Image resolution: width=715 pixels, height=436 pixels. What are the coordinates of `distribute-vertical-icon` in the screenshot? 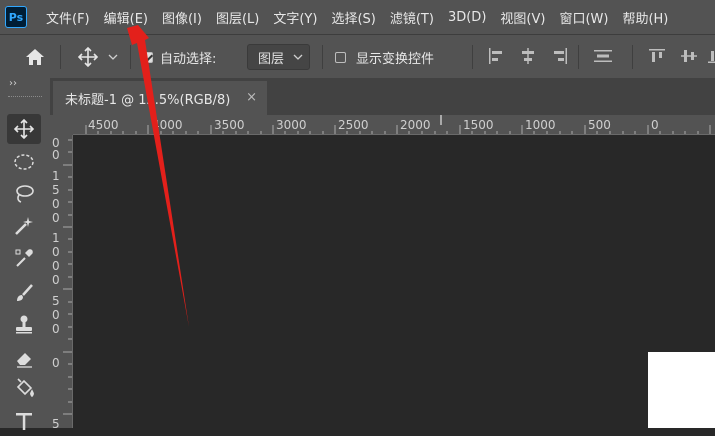 It's located at (603, 56).